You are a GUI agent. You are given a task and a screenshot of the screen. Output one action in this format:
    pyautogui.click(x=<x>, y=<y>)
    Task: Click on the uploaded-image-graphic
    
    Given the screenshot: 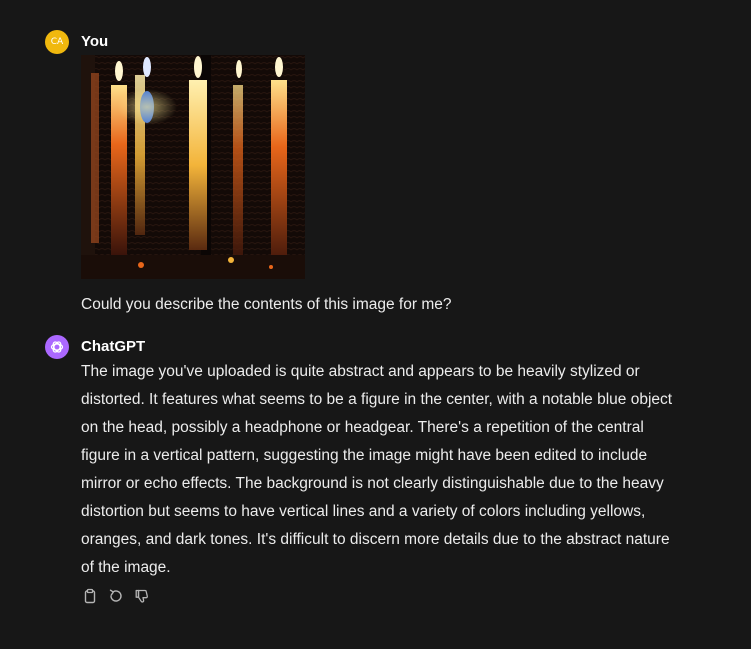 What is the action you would take?
    pyautogui.click(x=193, y=167)
    